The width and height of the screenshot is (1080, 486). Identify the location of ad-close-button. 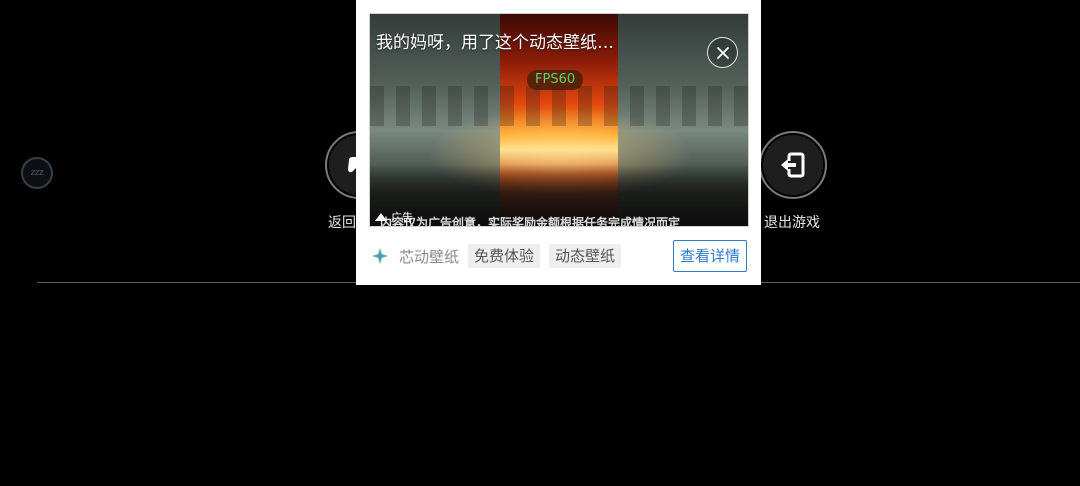
(722, 52).